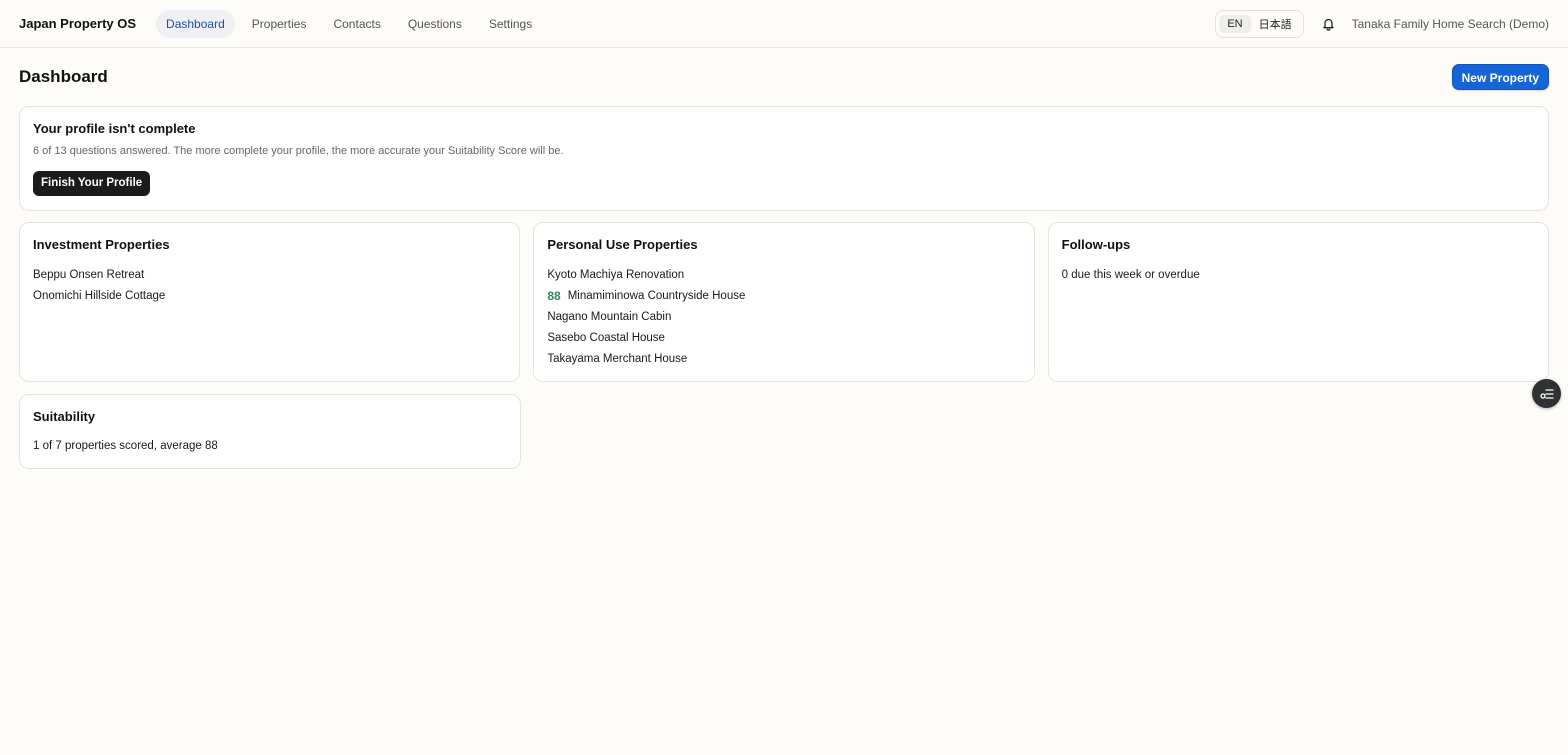 The image size is (1568, 755). I want to click on page-header: Dashboard New Property, so click(784, 77).